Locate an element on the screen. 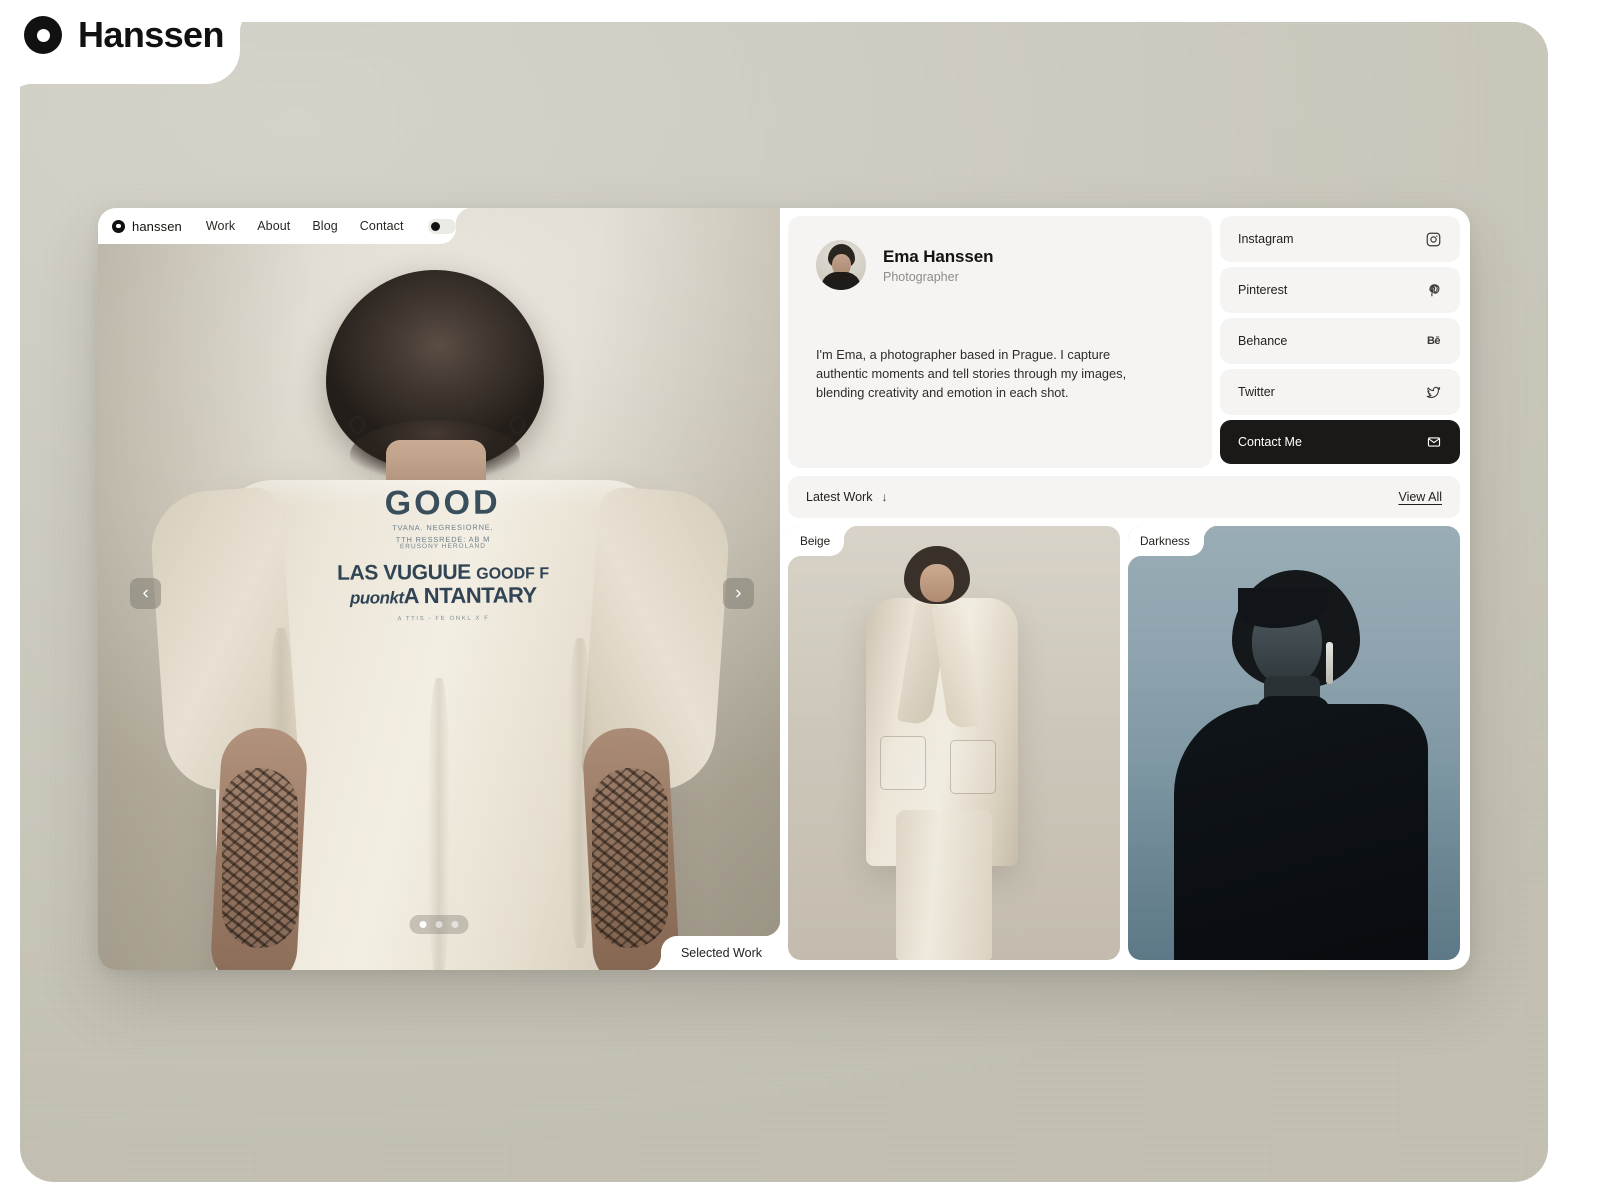 This screenshot has height=1200, width=1600. social-link-behance: Behance Bē is located at coordinates (1340, 341).